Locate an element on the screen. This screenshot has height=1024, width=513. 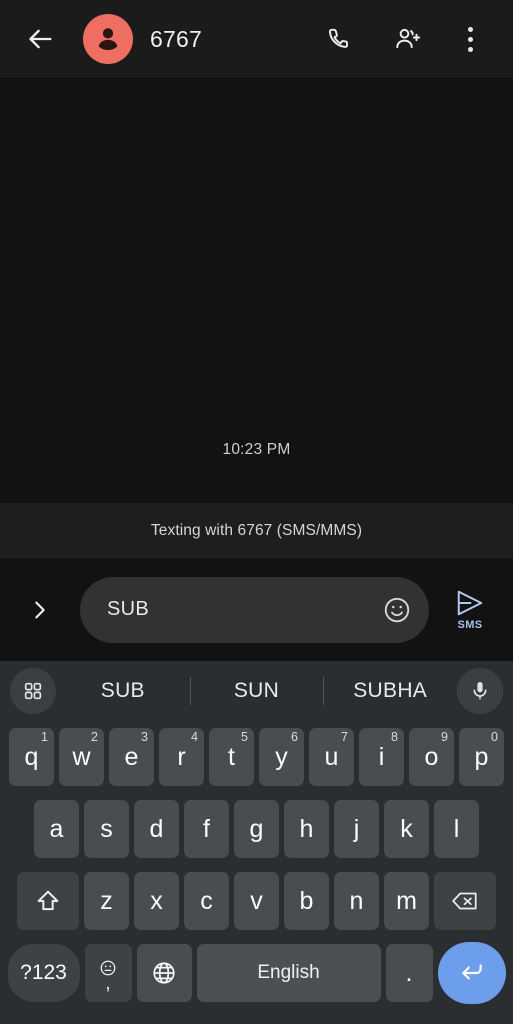
suggestion-item-1: SUN is located at coordinates (257, 691).